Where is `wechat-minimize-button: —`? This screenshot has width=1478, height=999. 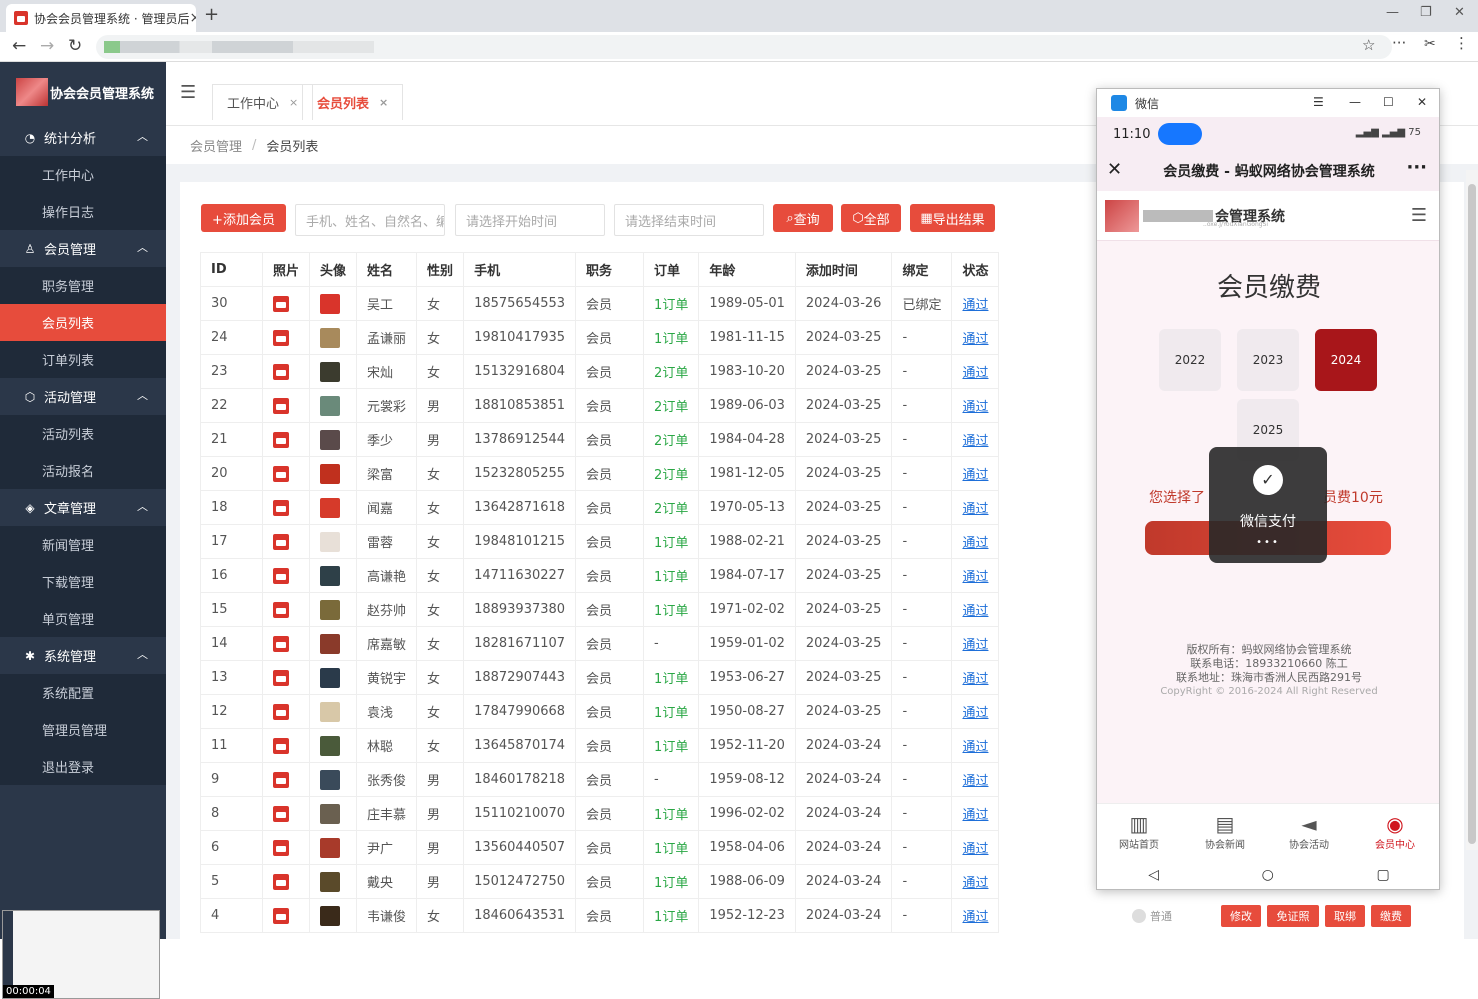 wechat-minimize-button: — is located at coordinates (1355, 102).